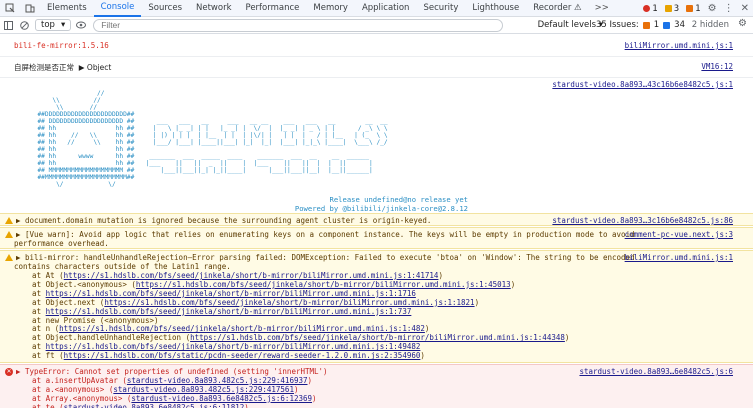  I want to click on stack-frame-link: stardust-video.8a893.6e8482c5.js:6:12369, so click(221, 398).